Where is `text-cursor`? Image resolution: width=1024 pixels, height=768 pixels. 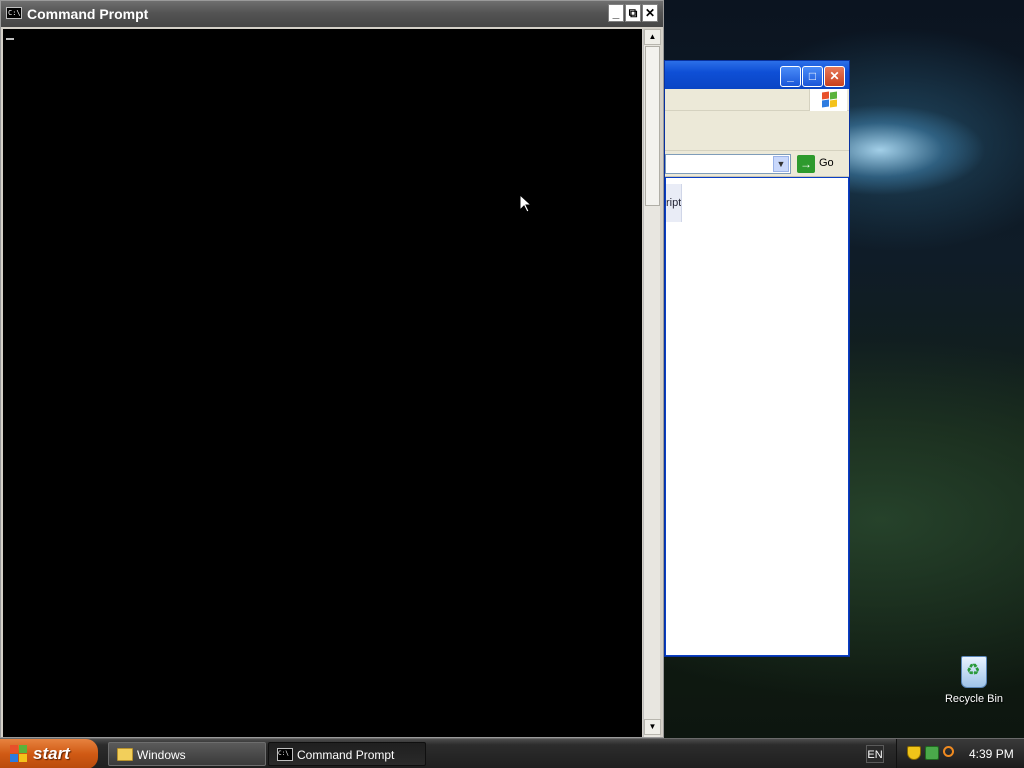 text-cursor is located at coordinates (10, 39).